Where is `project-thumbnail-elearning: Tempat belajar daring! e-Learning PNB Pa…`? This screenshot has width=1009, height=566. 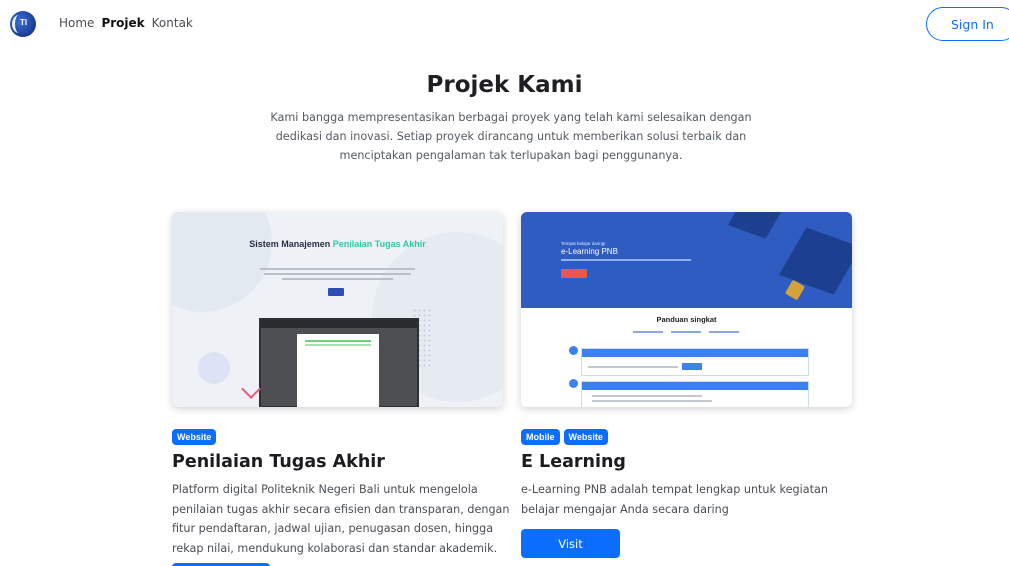 project-thumbnail-elearning: Tempat belajar daring! e-Learning PNB Pa… is located at coordinates (686, 309).